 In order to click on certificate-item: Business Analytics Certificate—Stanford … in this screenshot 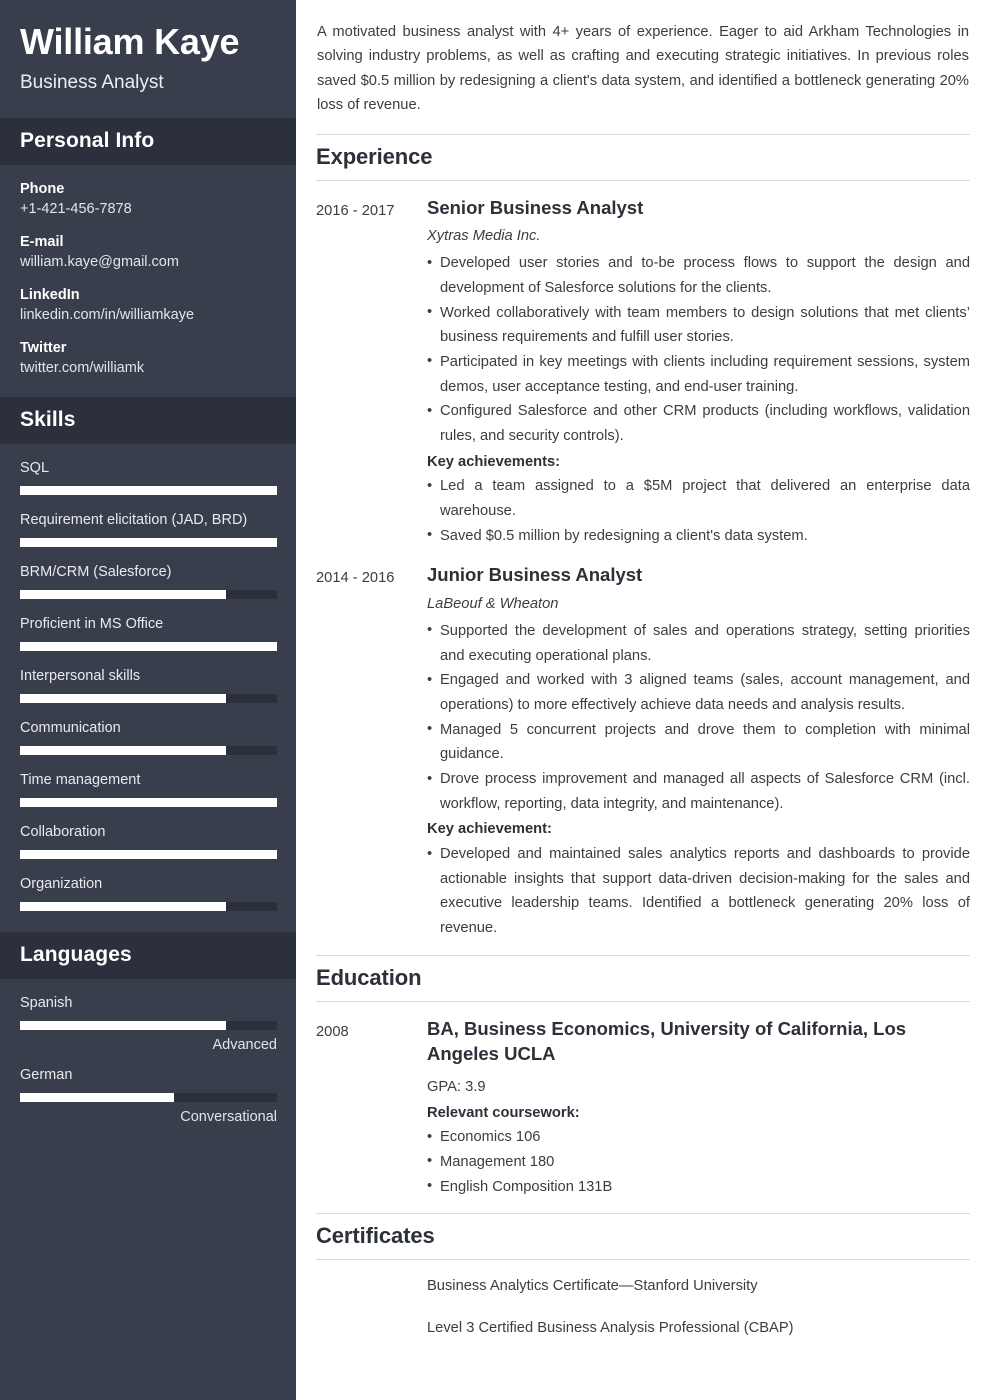, I will do `click(592, 1286)`.